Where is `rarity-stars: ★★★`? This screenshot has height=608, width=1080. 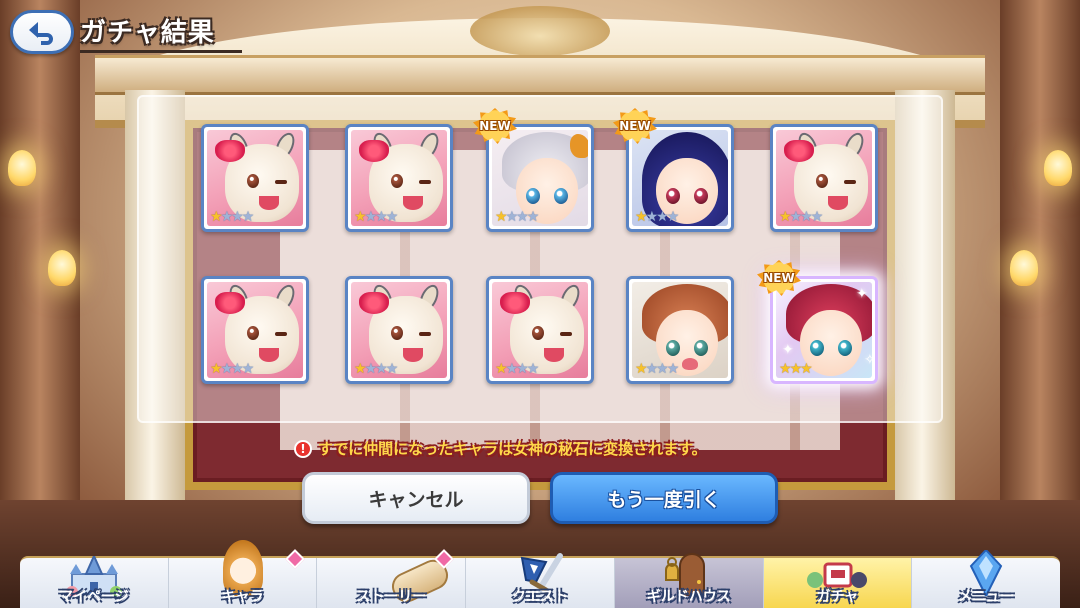 rarity-stars: ★★★ is located at coordinates (796, 369).